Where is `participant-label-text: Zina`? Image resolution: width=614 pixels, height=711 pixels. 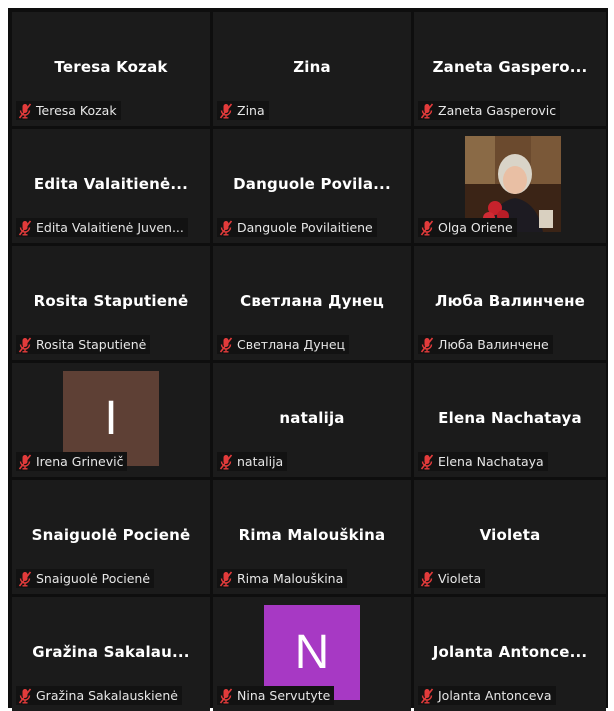 participant-label-text: Zina is located at coordinates (251, 110).